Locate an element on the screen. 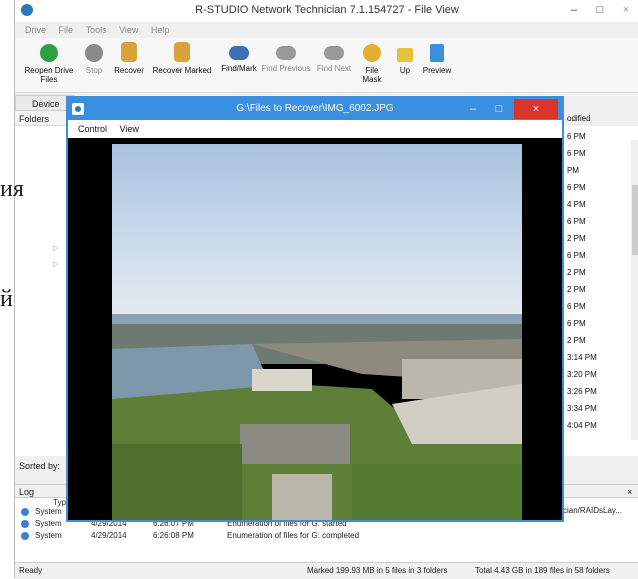  viewer-maximize-button: □ is located at coordinates (499, 109).